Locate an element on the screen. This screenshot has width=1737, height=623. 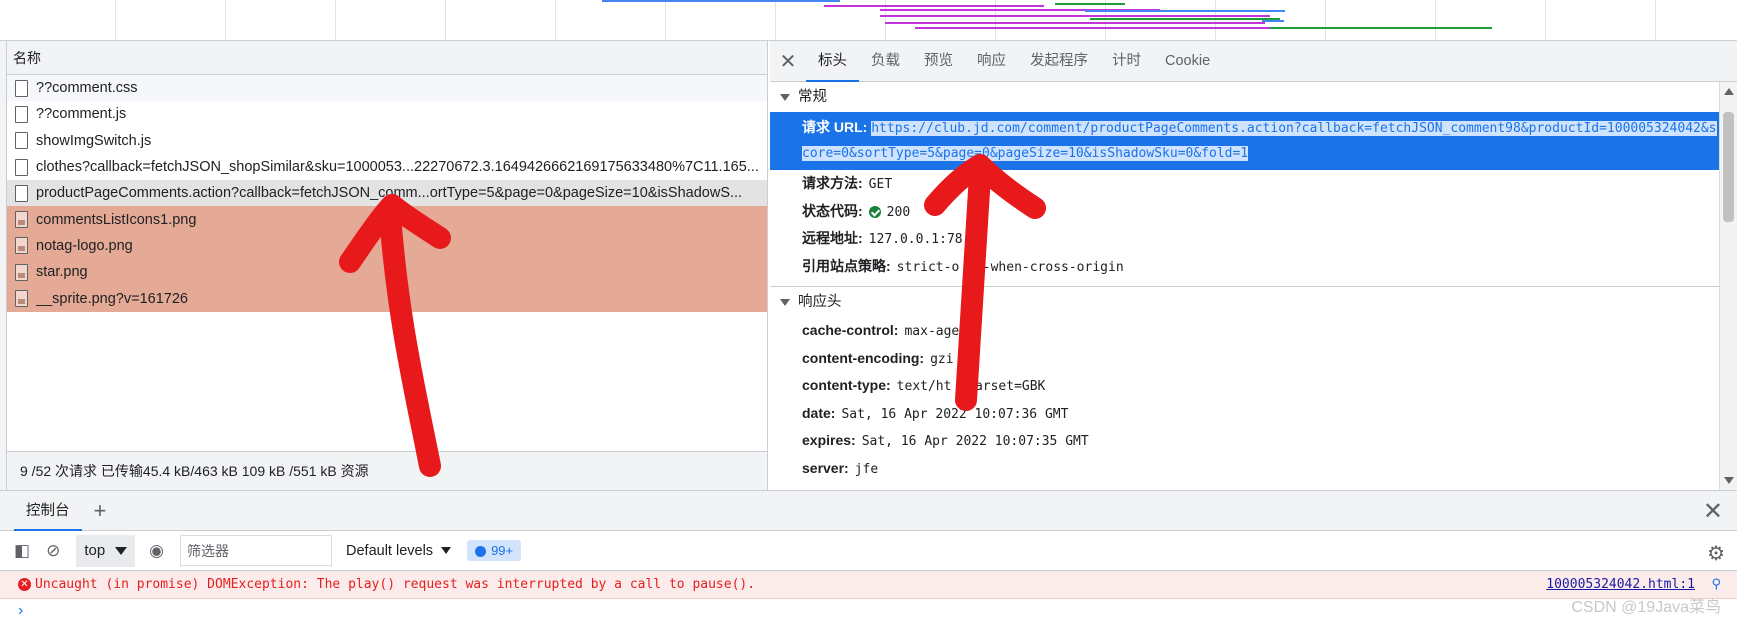
header-value: Sat, 16 Apr 2022 10:07:36 GMT is located at coordinates (955, 414).